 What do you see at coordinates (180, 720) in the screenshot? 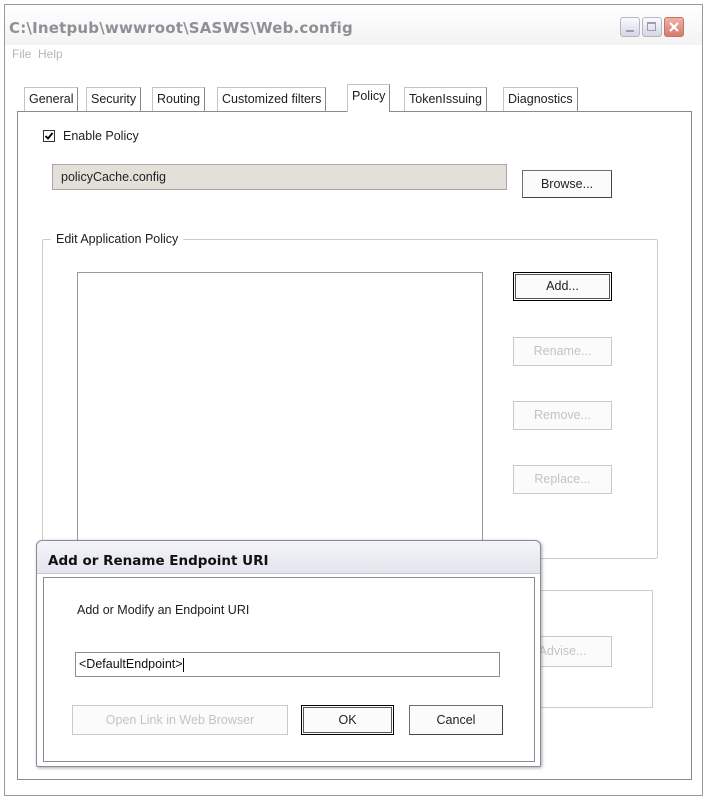
I see `open-link-button: Open Link in Web Browser` at bounding box center [180, 720].